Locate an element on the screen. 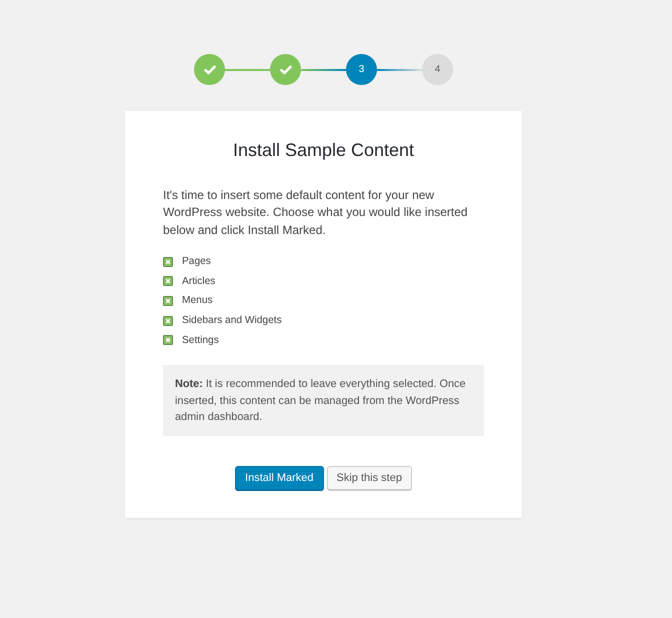 The height and width of the screenshot is (618, 672). option-label: Articles is located at coordinates (199, 281).